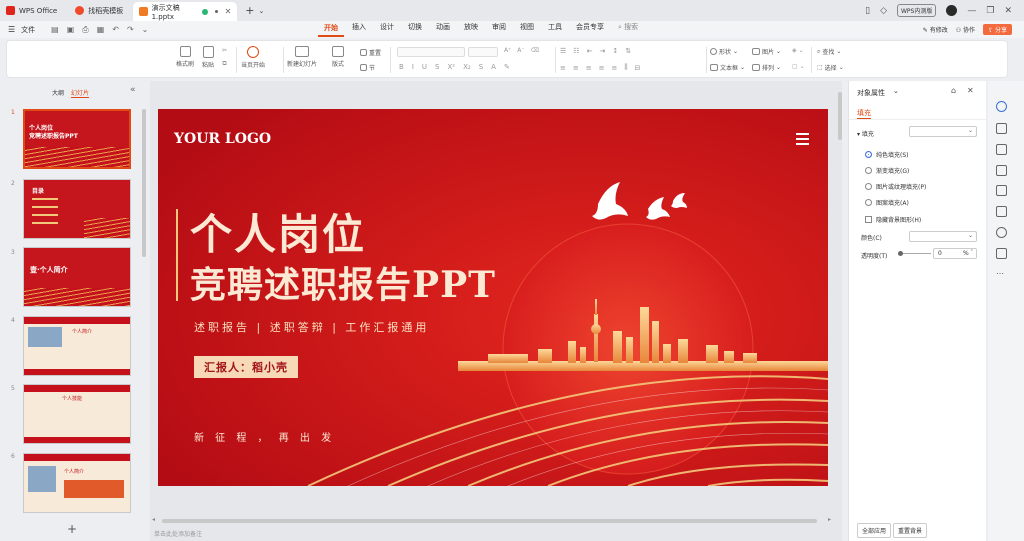  What do you see at coordinates (917, 10) in the screenshot?
I see `wps-beta-badge: WPS内测版` at bounding box center [917, 10].